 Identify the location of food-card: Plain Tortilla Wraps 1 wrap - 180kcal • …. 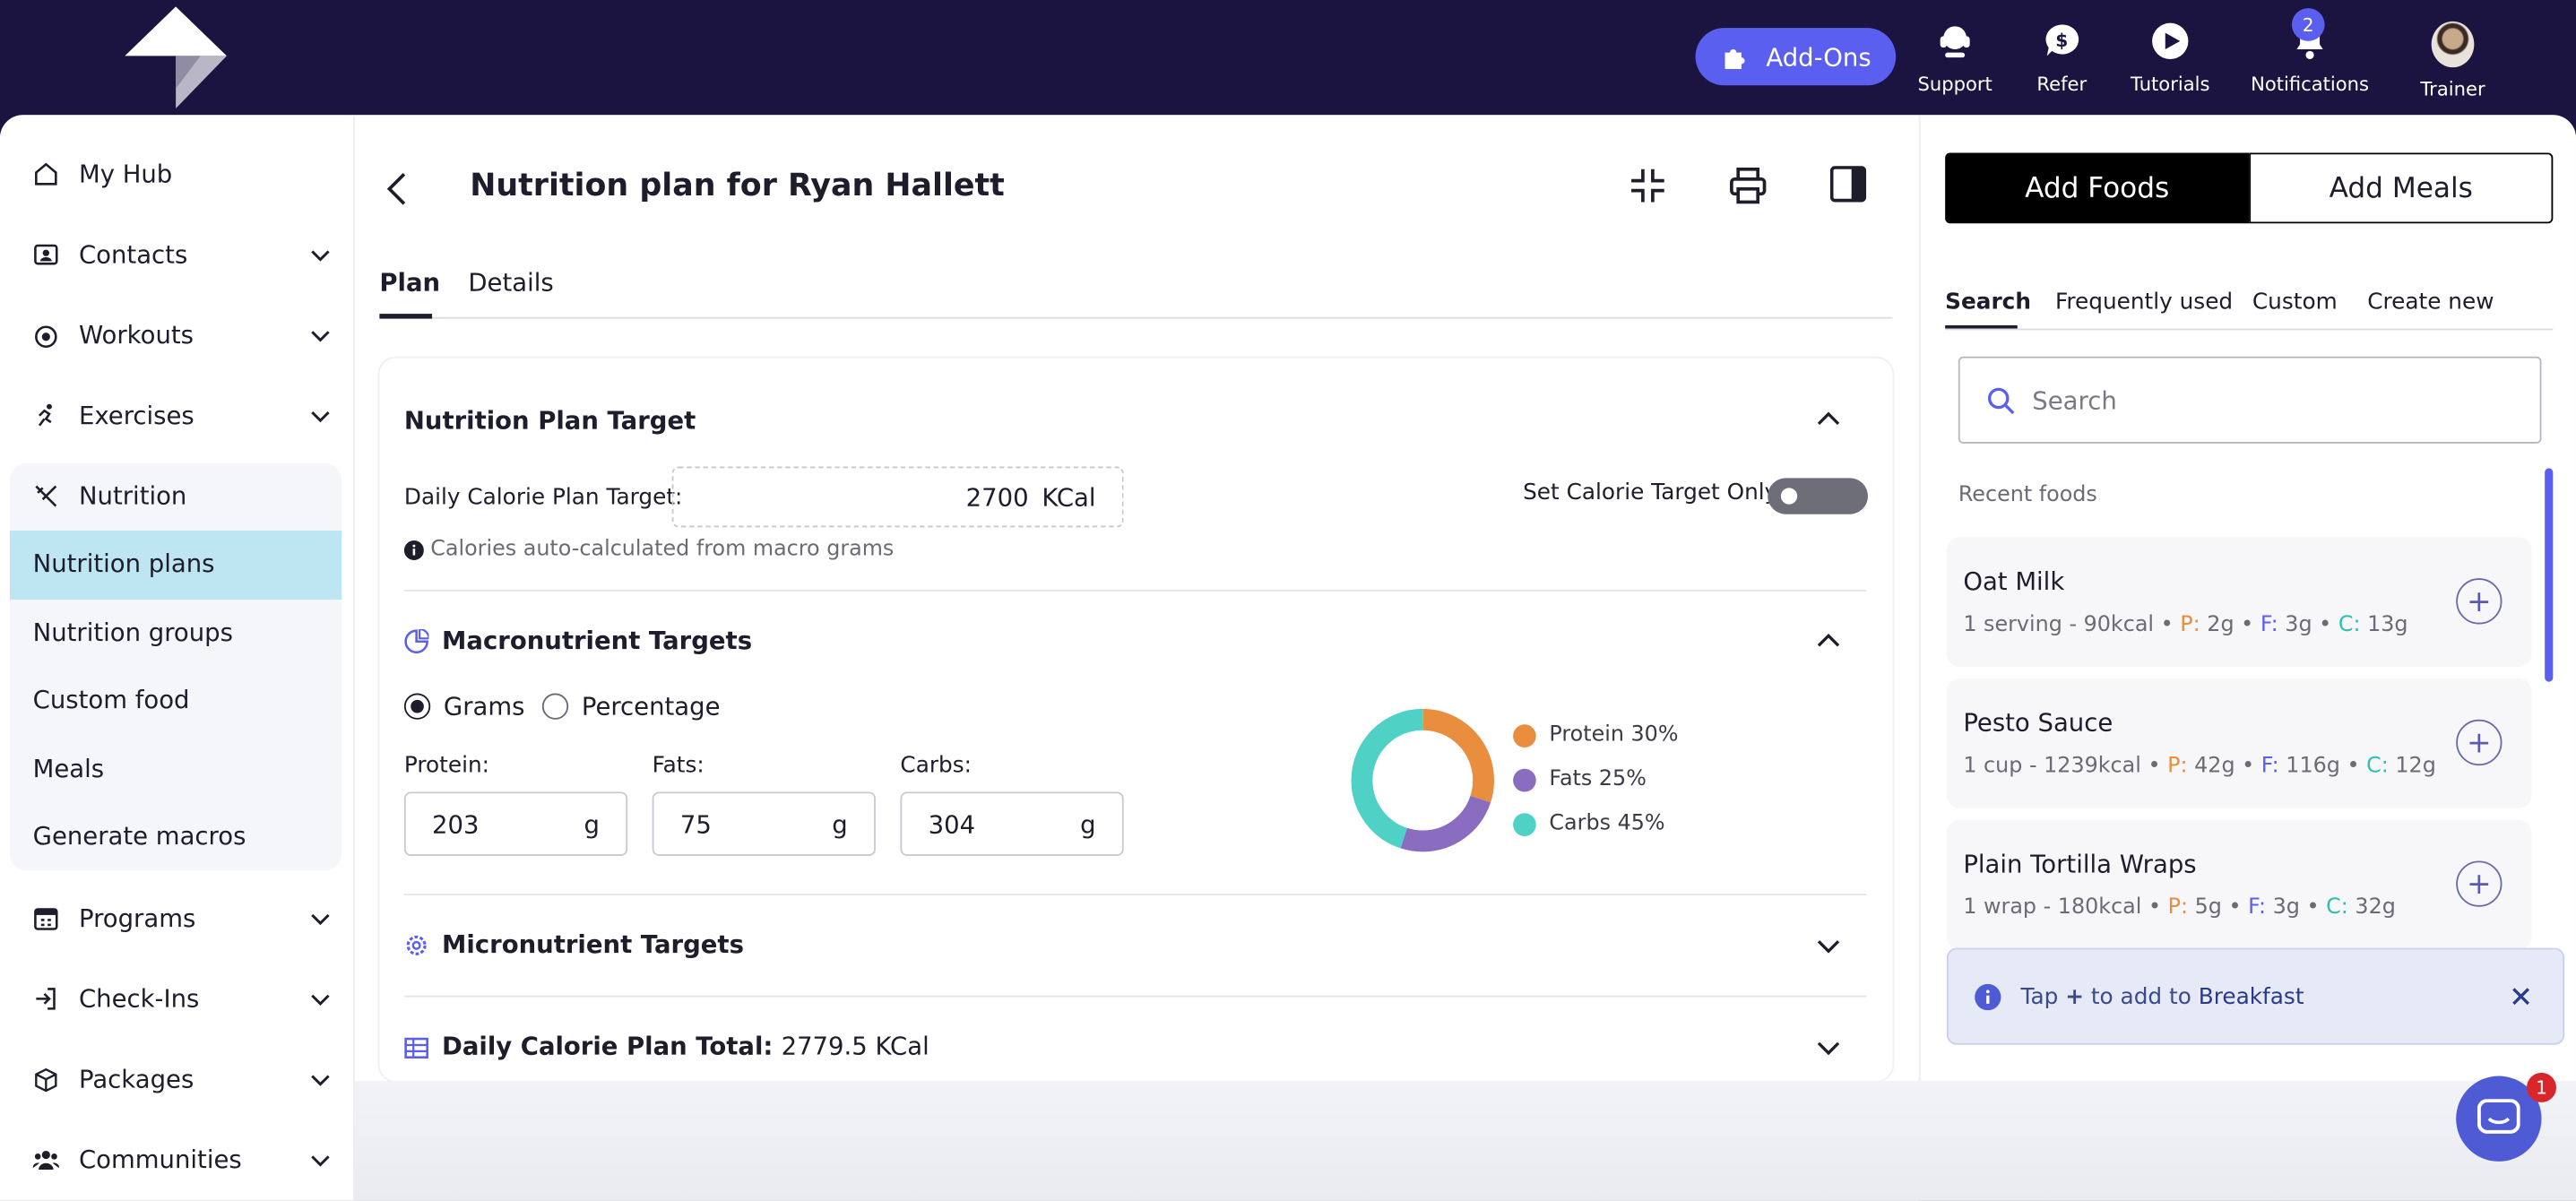
(2239, 884).